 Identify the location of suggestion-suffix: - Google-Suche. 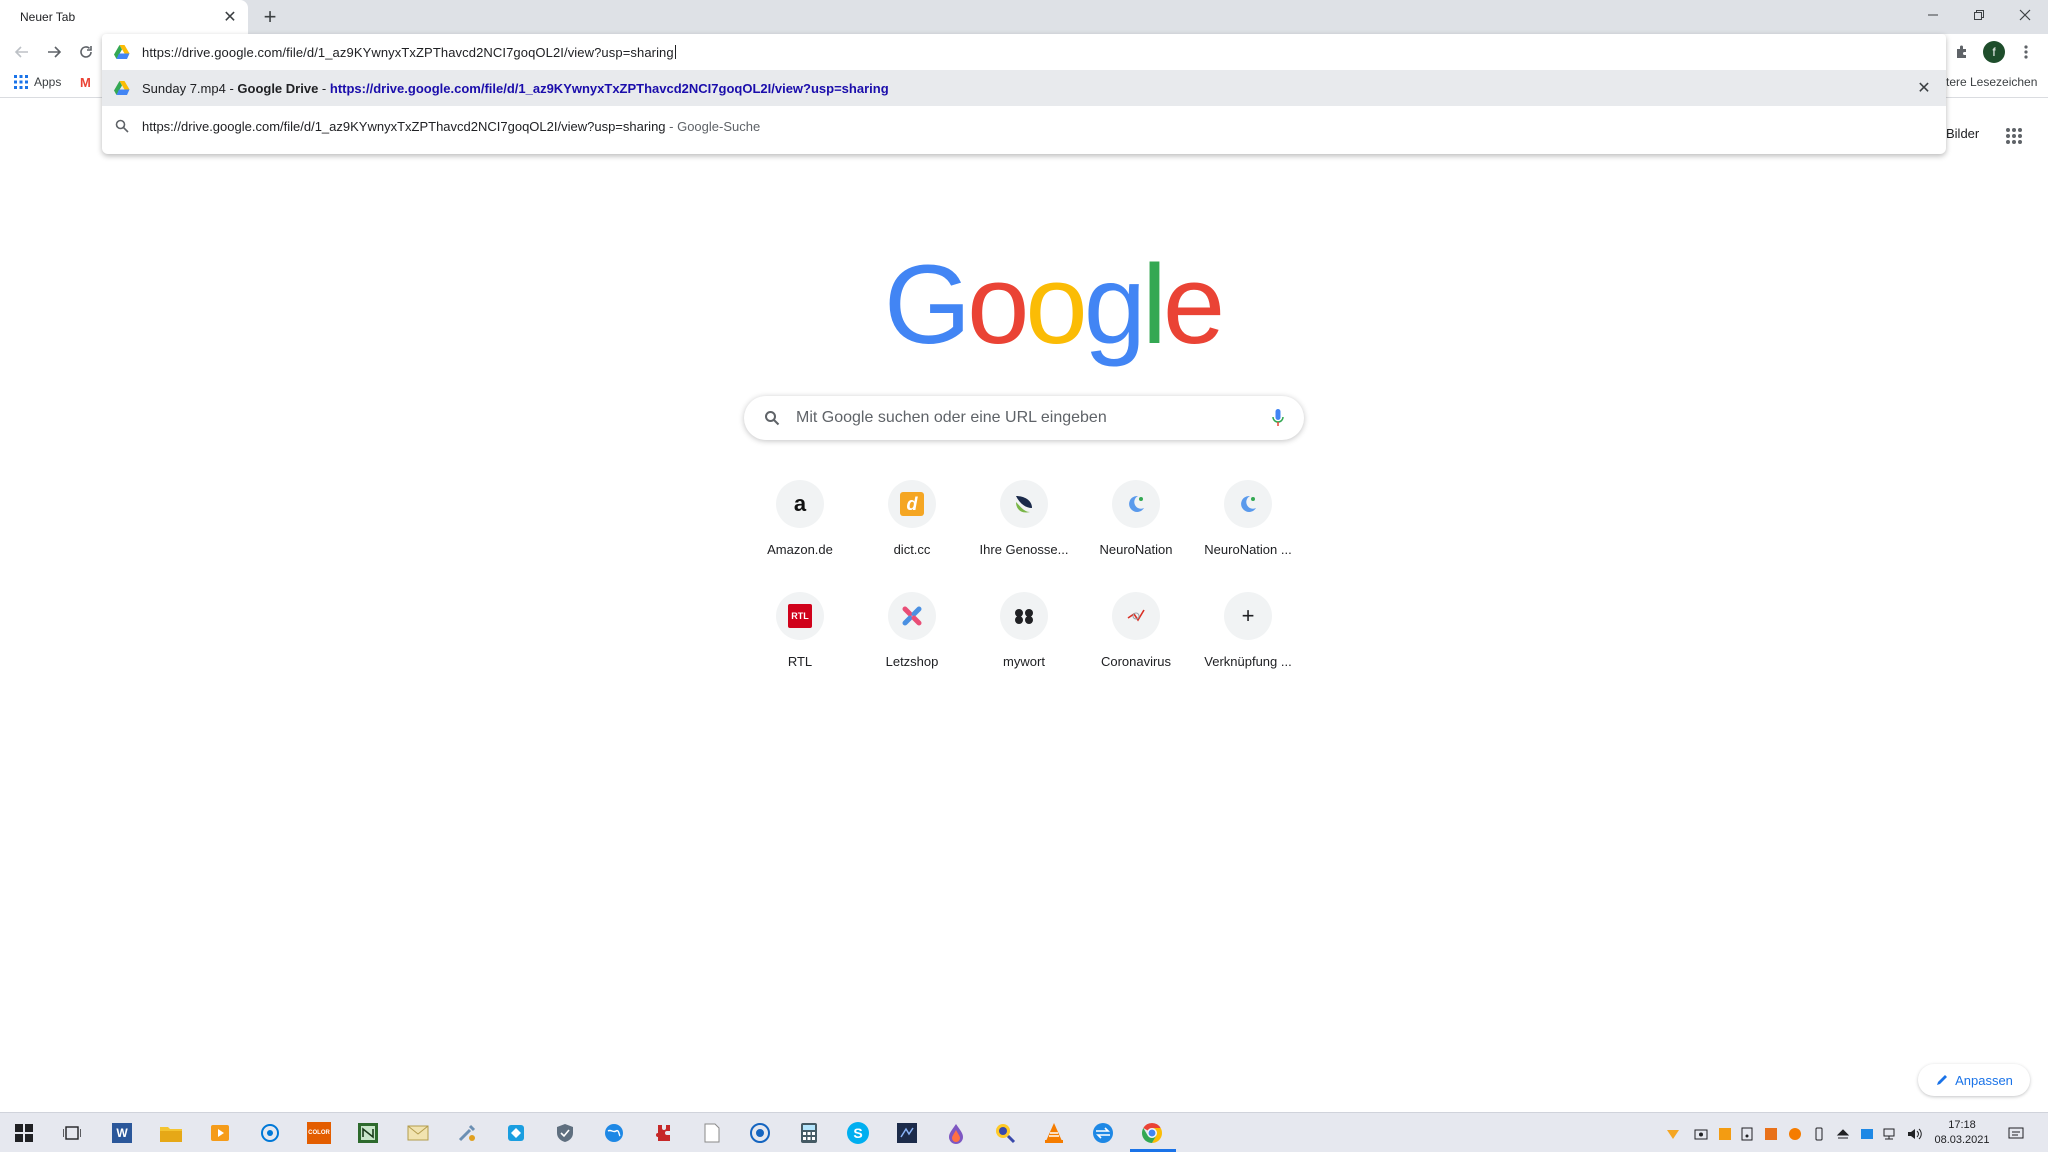
(713, 126).